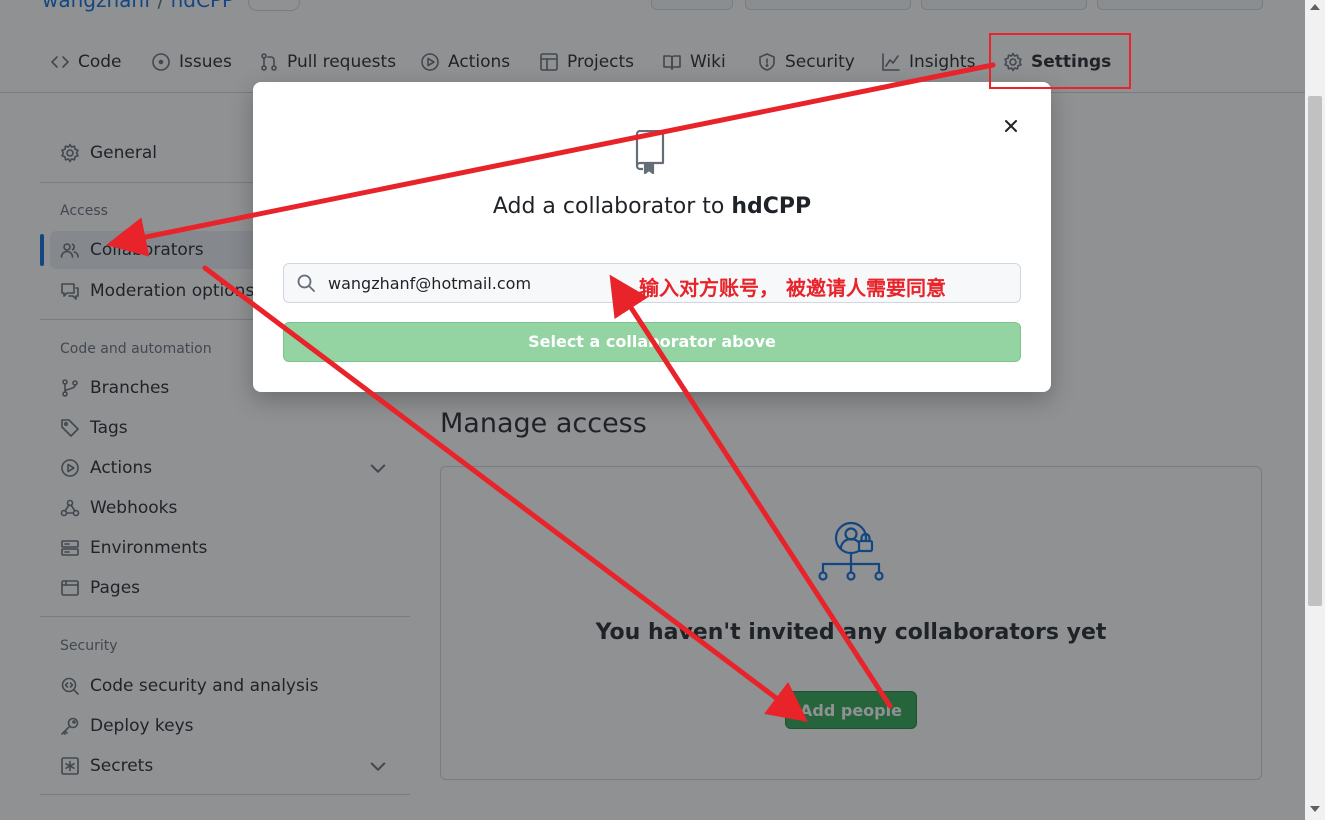 This screenshot has height=820, width=1325. Describe the element at coordinates (1060, 61) in the screenshot. I see `annotation-highlight-box` at that location.